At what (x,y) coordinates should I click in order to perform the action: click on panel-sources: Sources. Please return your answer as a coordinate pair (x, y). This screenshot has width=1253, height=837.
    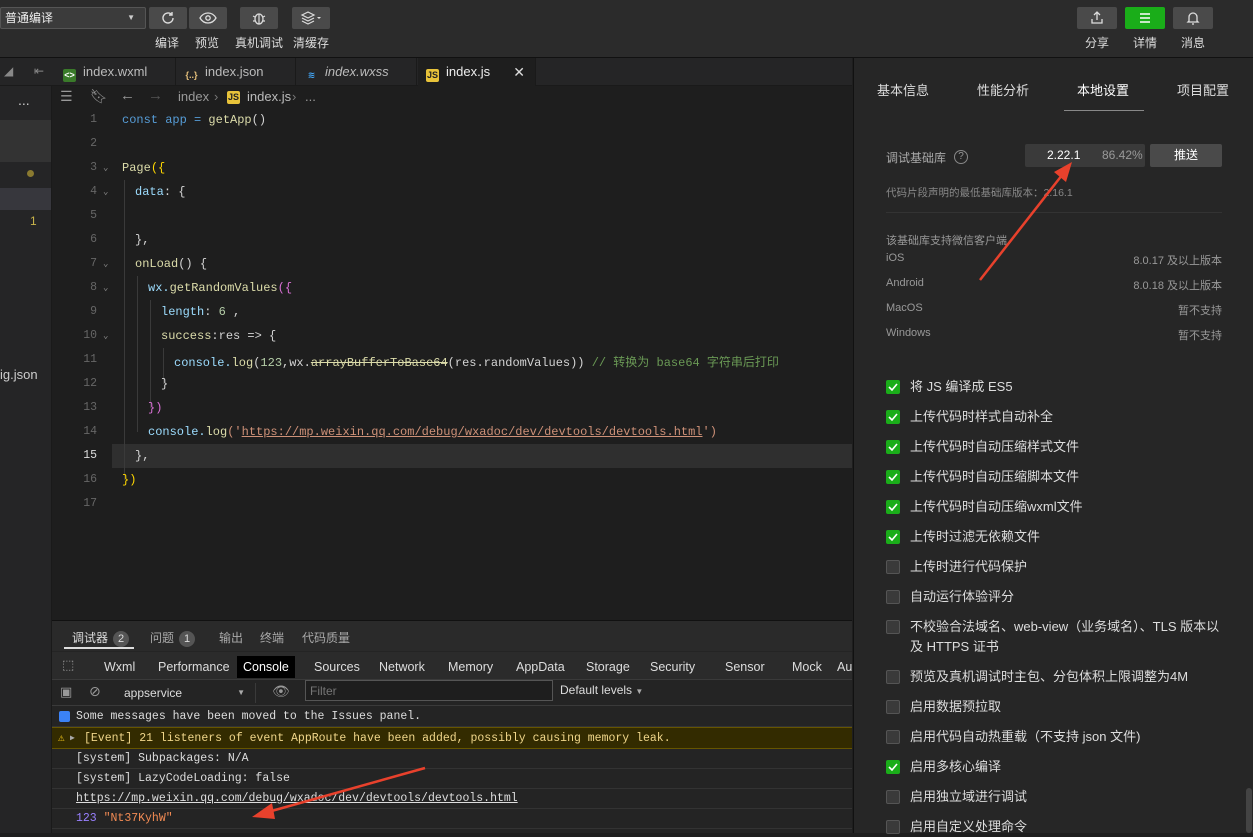
    Looking at the image, I should click on (337, 667).